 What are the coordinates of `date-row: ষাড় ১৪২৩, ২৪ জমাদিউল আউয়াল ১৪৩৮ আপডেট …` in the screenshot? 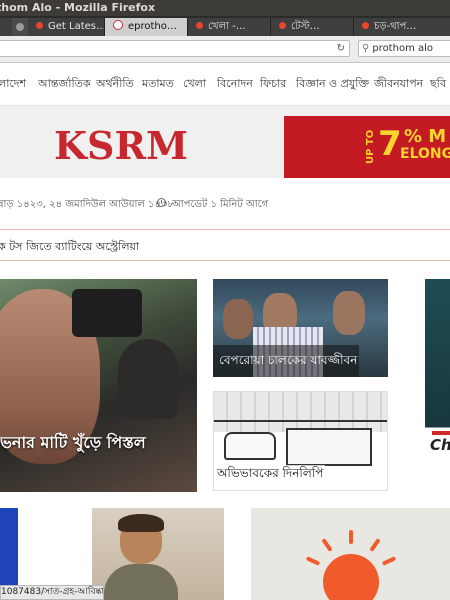 It's located at (225, 204).